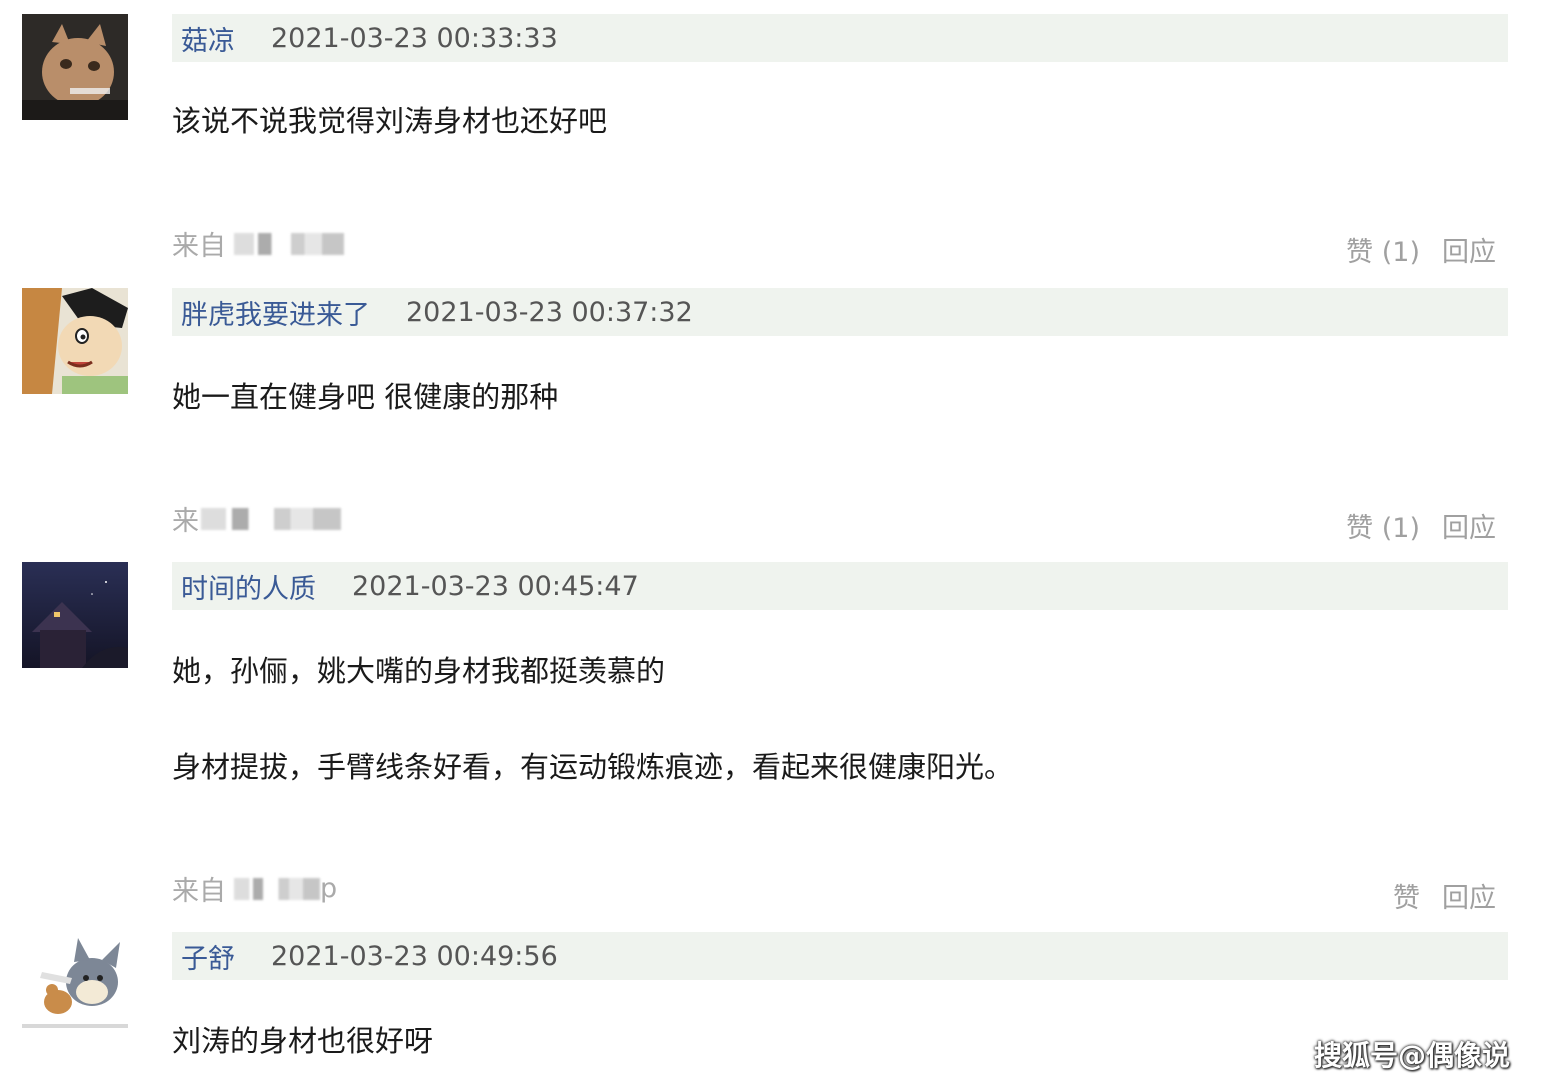  I want to click on comment-header: 菇凉 2021-03-23 00:33:33, so click(840, 38).